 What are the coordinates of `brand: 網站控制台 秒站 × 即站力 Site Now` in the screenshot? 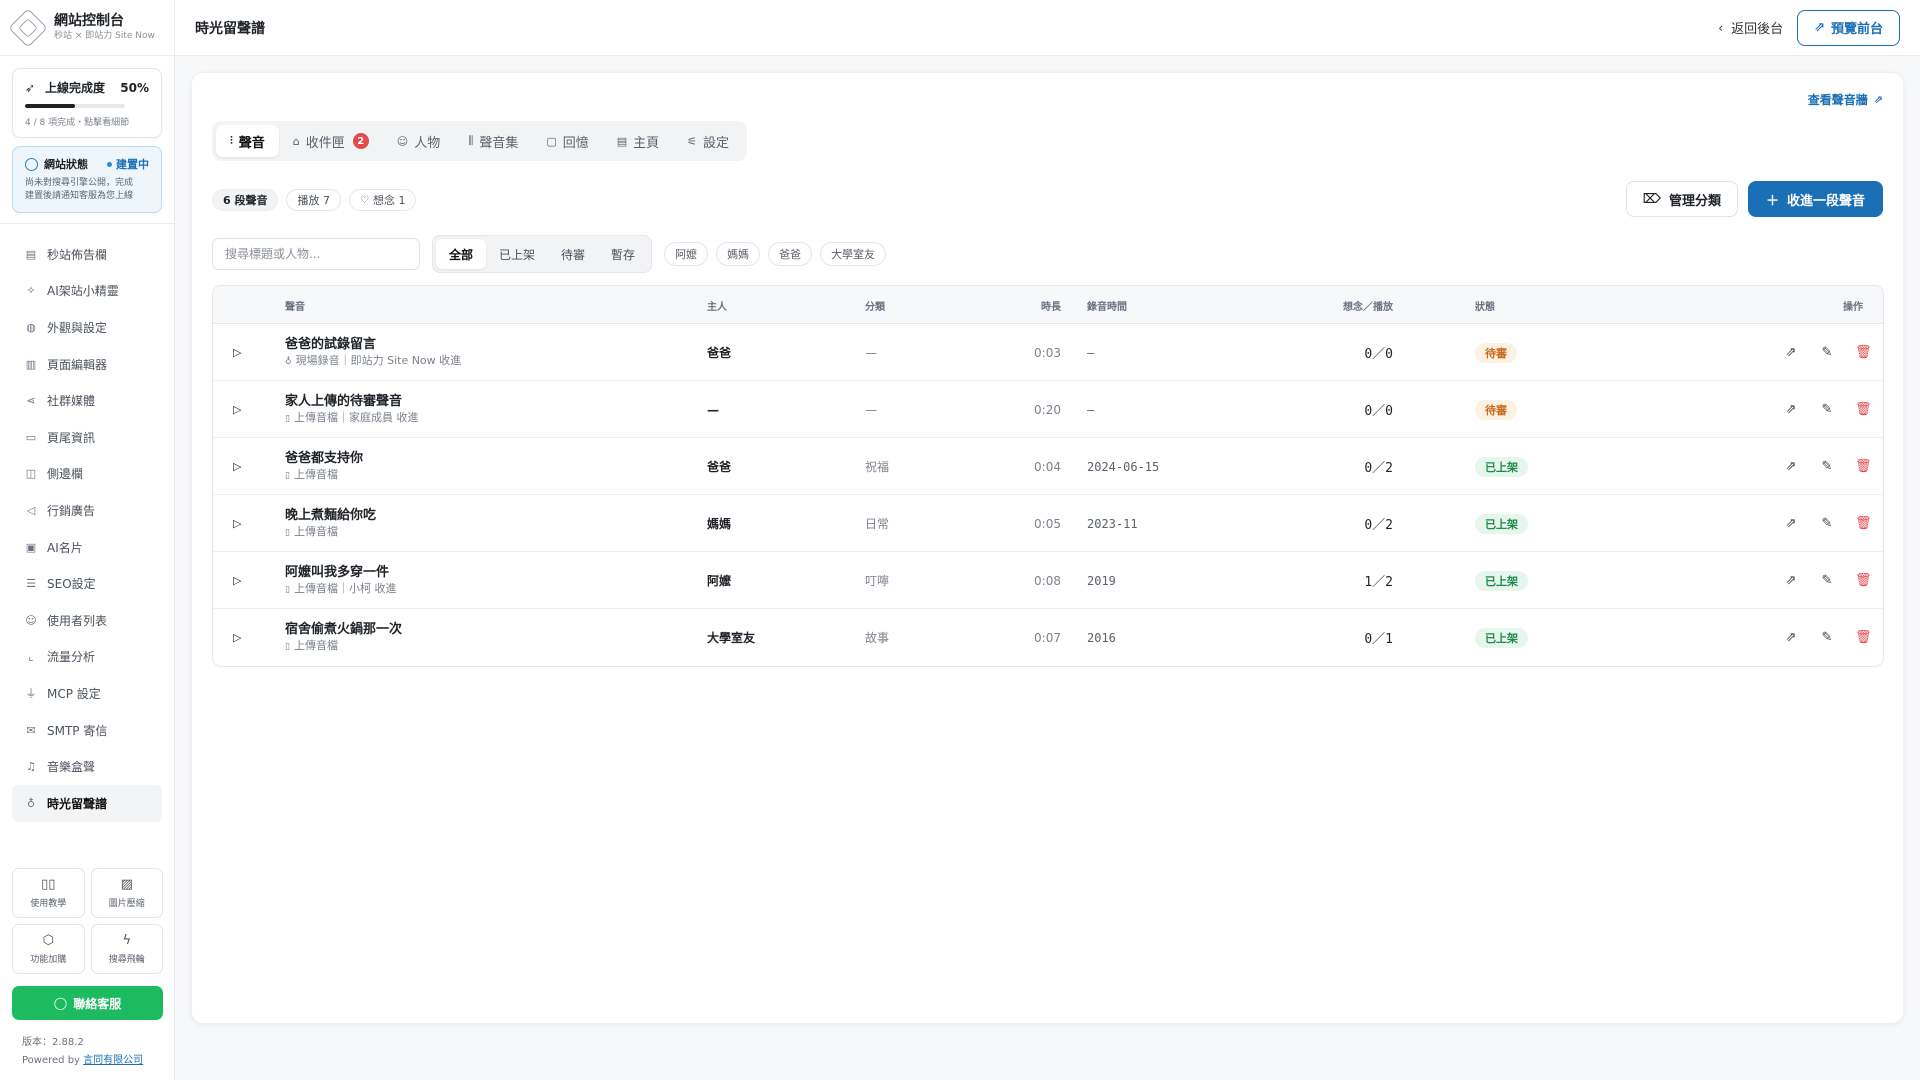 It's located at (87, 28).